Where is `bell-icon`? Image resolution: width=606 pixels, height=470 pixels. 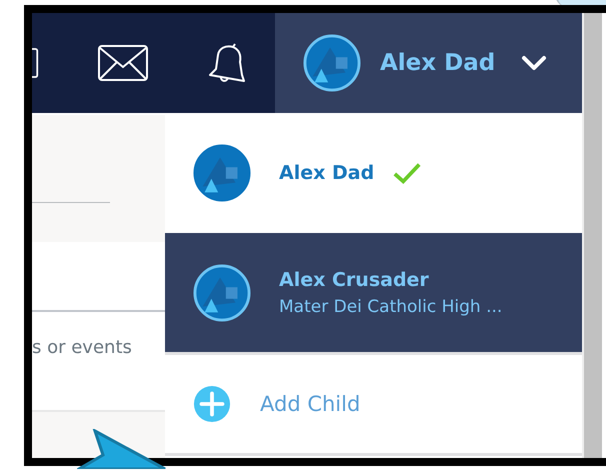
bell-icon is located at coordinates (227, 63).